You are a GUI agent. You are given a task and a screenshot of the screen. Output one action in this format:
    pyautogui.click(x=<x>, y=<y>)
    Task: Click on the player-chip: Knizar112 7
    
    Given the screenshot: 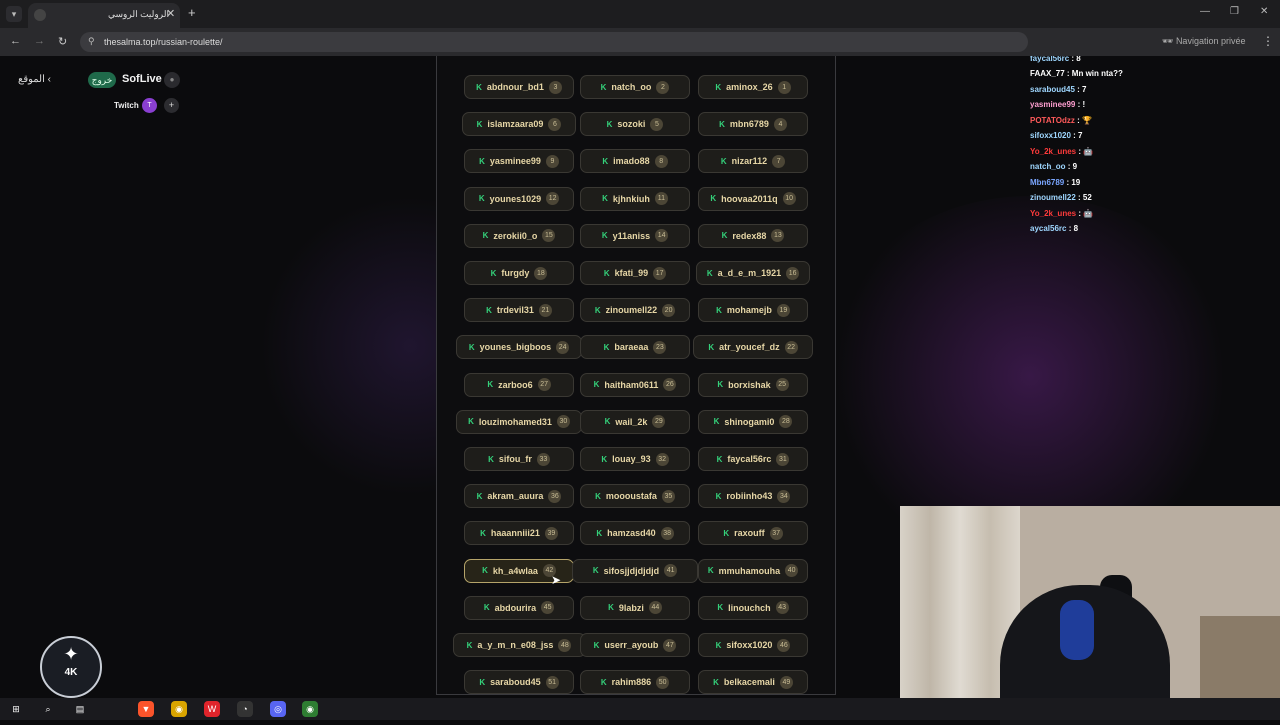 What is the action you would take?
    pyautogui.click(x=753, y=161)
    